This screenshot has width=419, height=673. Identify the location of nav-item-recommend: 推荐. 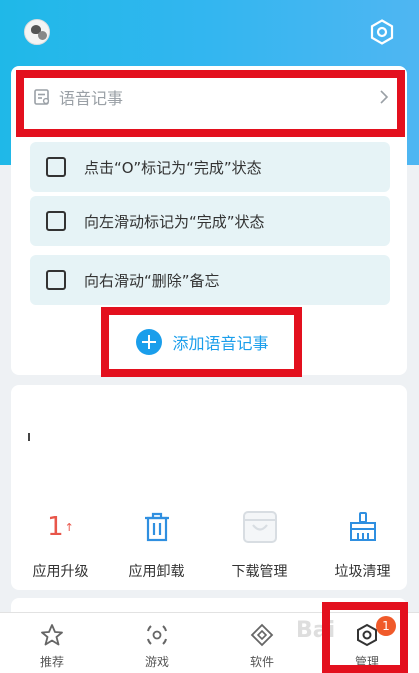
(52, 643).